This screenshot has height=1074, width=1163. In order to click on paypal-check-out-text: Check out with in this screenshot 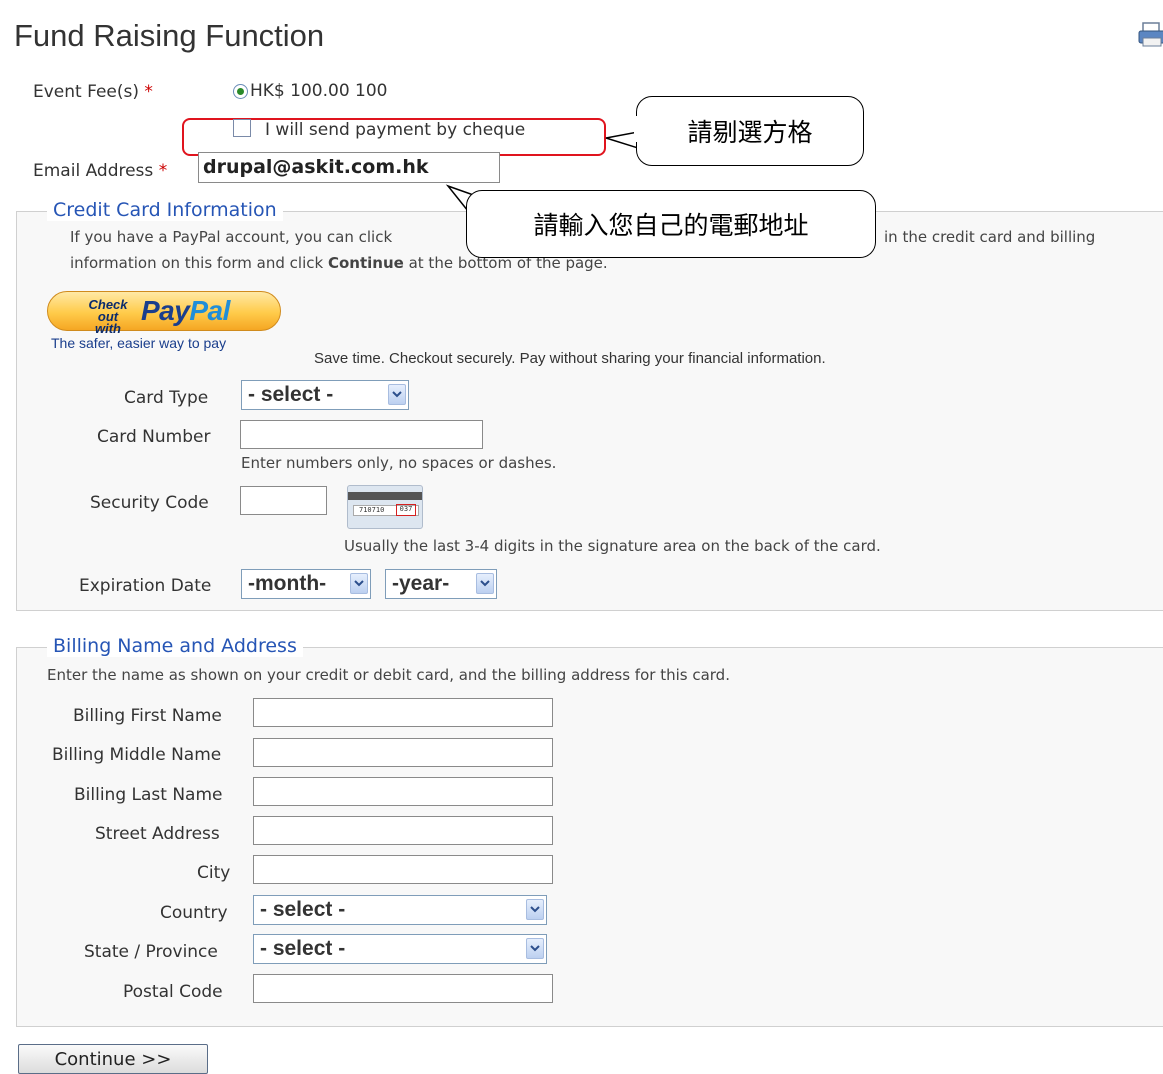, I will do `click(108, 316)`.